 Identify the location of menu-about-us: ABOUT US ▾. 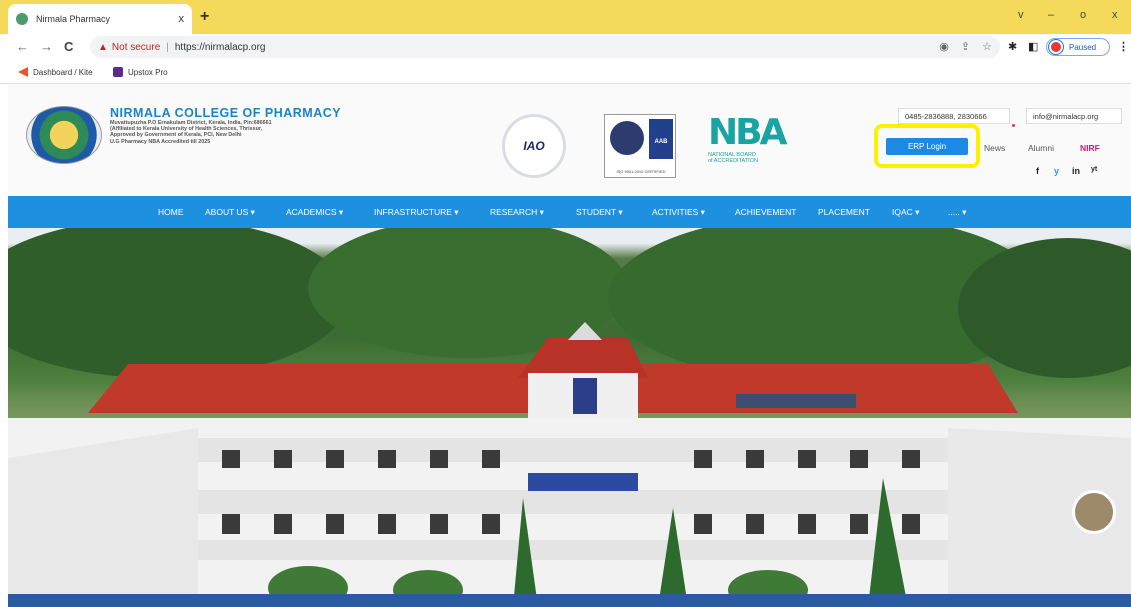
(230, 212).